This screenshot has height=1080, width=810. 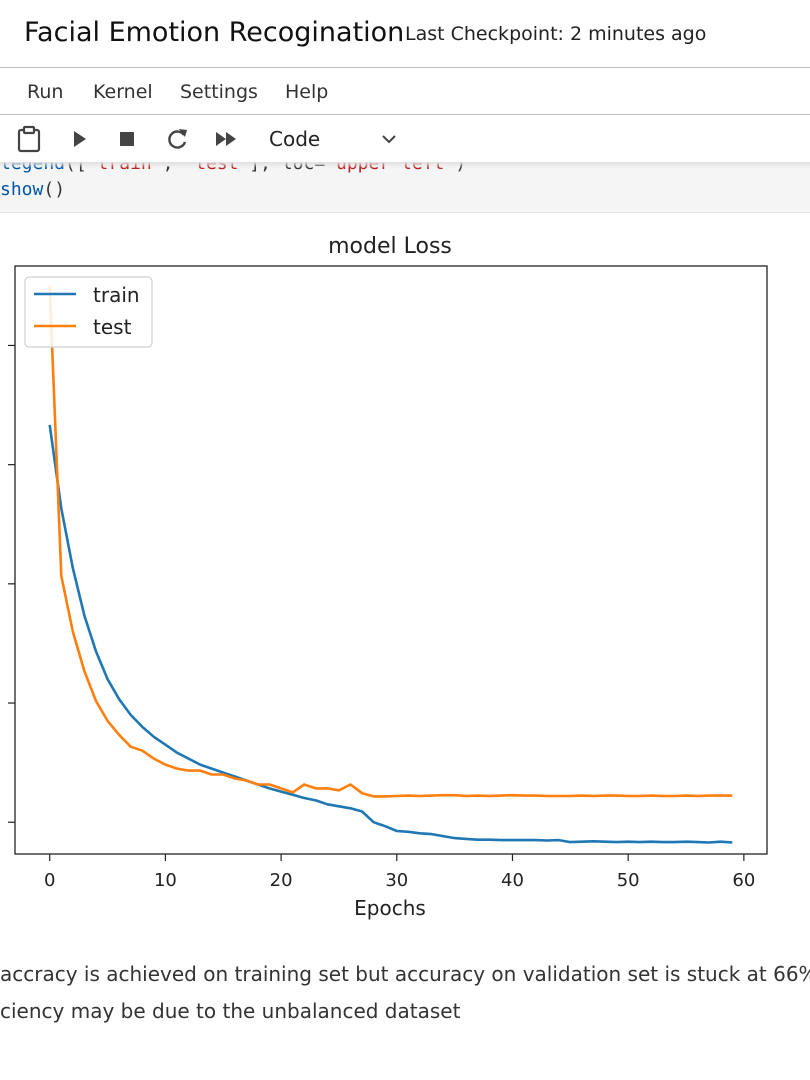 What do you see at coordinates (396, 880) in the screenshot?
I see `x-tick-label: 30` at bounding box center [396, 880].